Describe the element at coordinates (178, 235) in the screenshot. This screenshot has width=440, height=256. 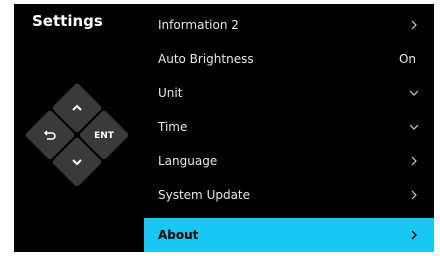
I see `menu-item-label: About` at that location.